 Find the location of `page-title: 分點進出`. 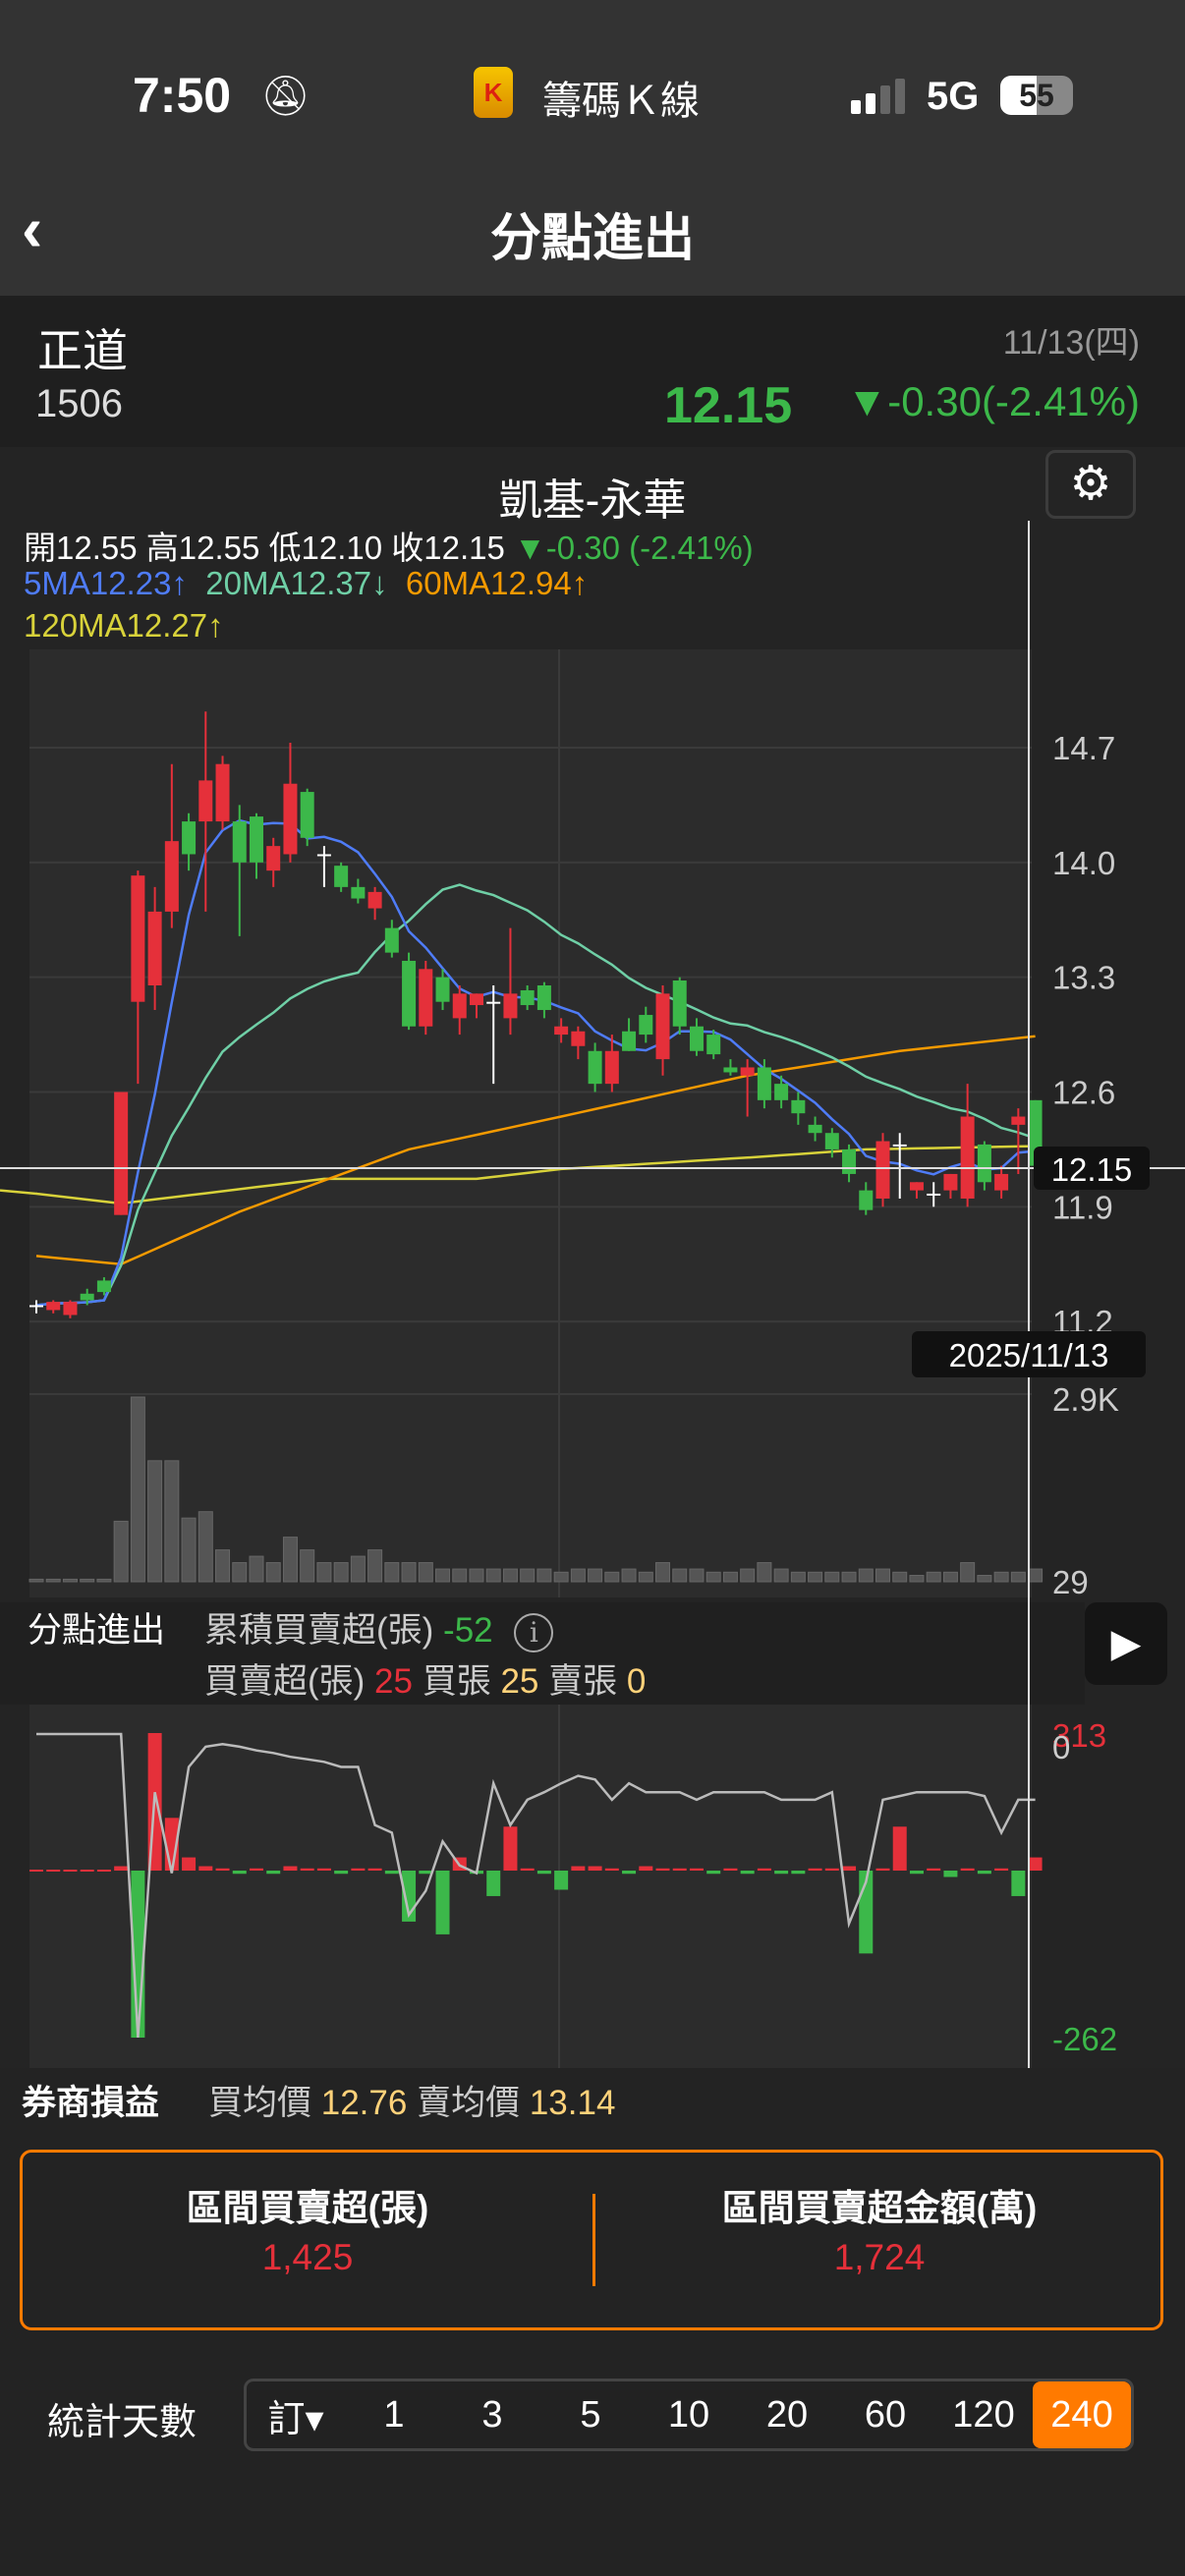

page-title: 分點進出 is located at coordinates (592, 238).